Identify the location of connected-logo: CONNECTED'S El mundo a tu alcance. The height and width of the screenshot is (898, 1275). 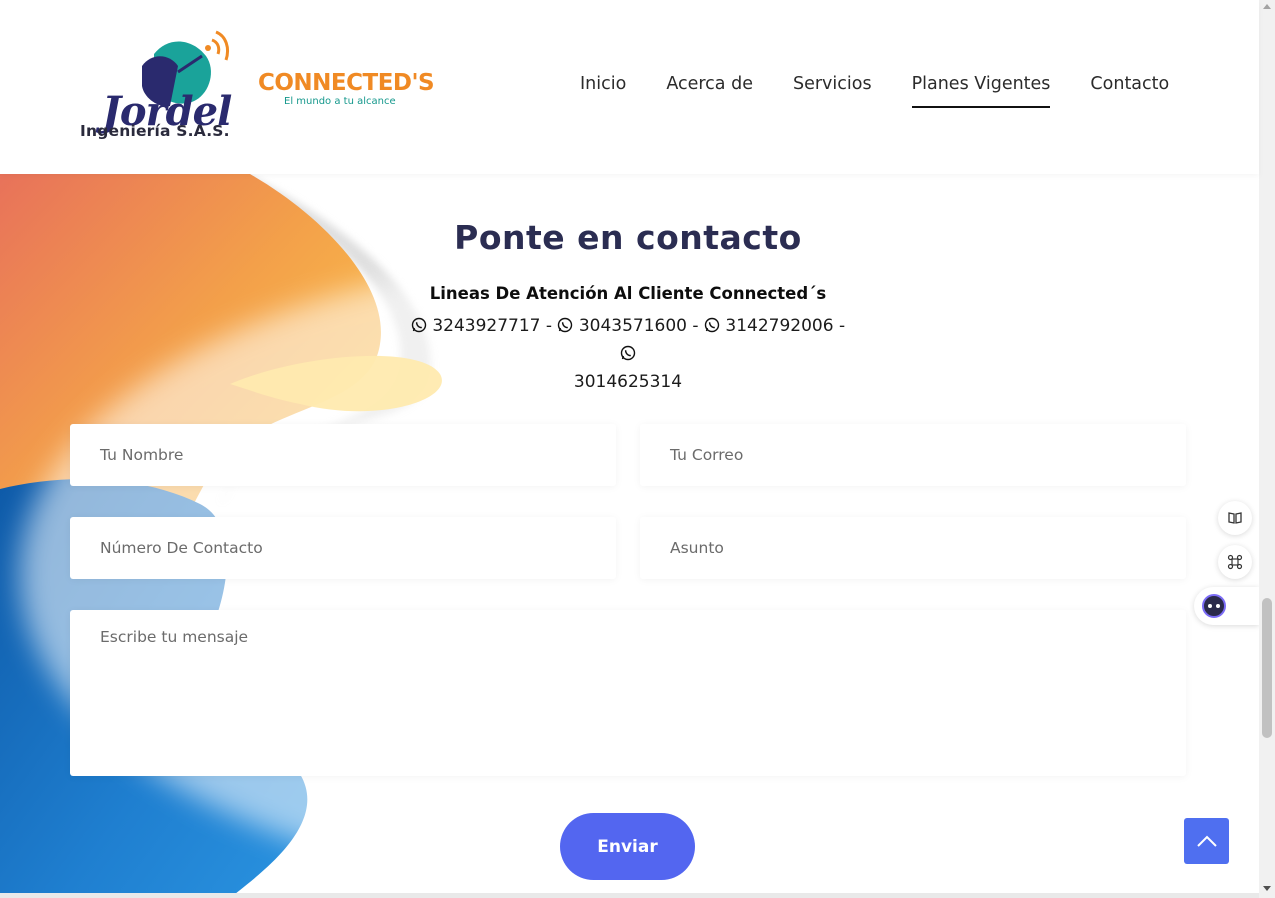
(346, 91).